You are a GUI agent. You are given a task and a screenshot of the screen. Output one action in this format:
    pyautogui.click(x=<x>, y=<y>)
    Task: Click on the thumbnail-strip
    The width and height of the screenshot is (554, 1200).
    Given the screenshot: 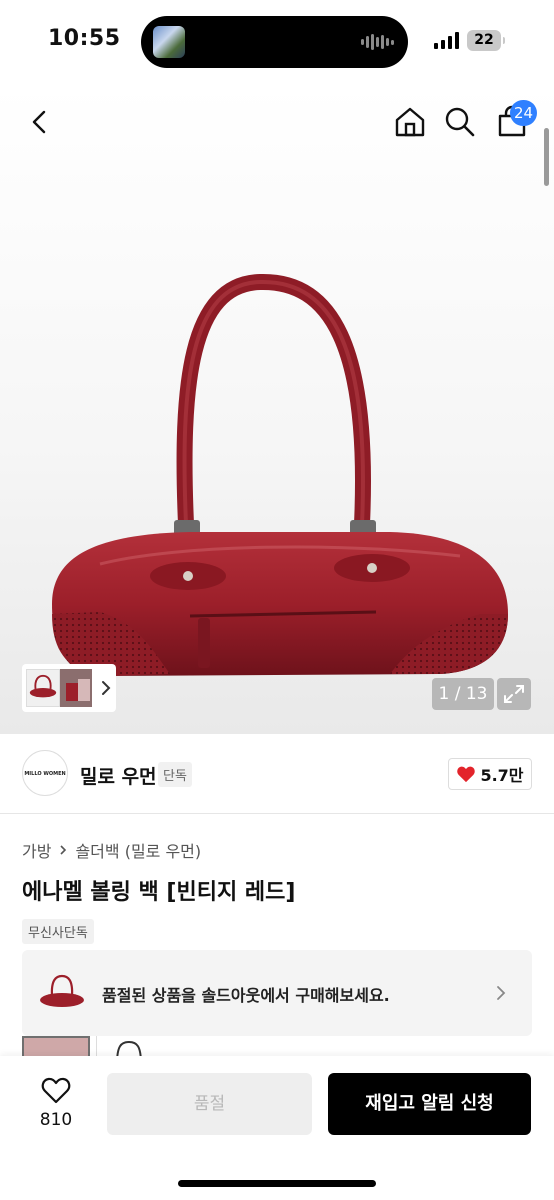 What is the action you would take?
    pyautogui.click(x=69, y=688)
    